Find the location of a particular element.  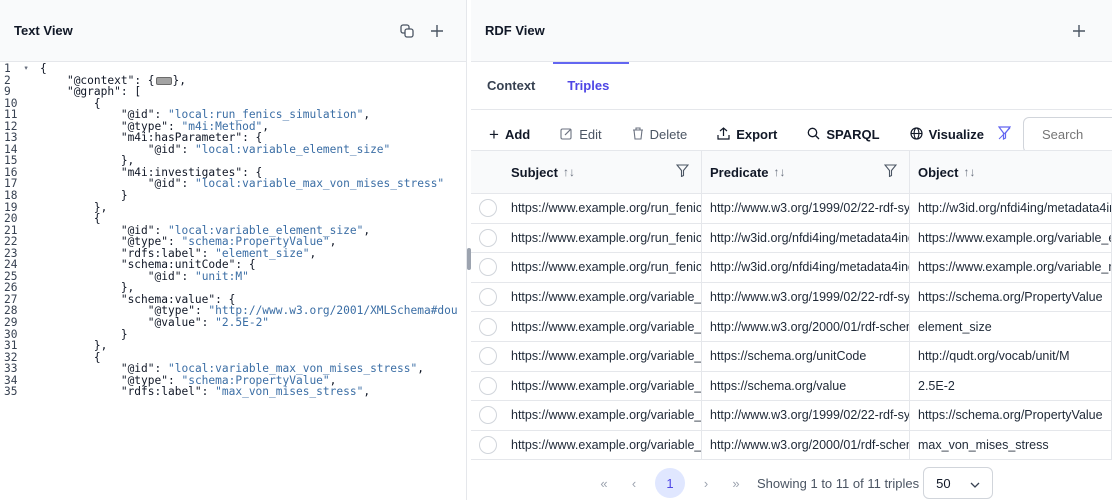

line-number: 29 is located at coordinates (11, 323).